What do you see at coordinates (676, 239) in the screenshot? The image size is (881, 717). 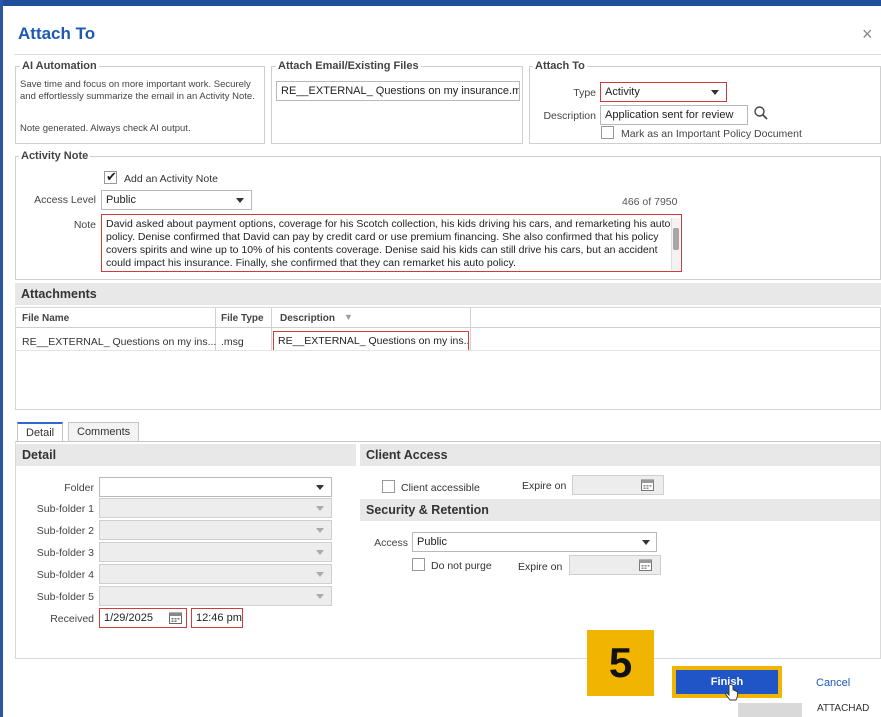 I see `note-scrollbar-thumb` at bounding box center [676, 239].